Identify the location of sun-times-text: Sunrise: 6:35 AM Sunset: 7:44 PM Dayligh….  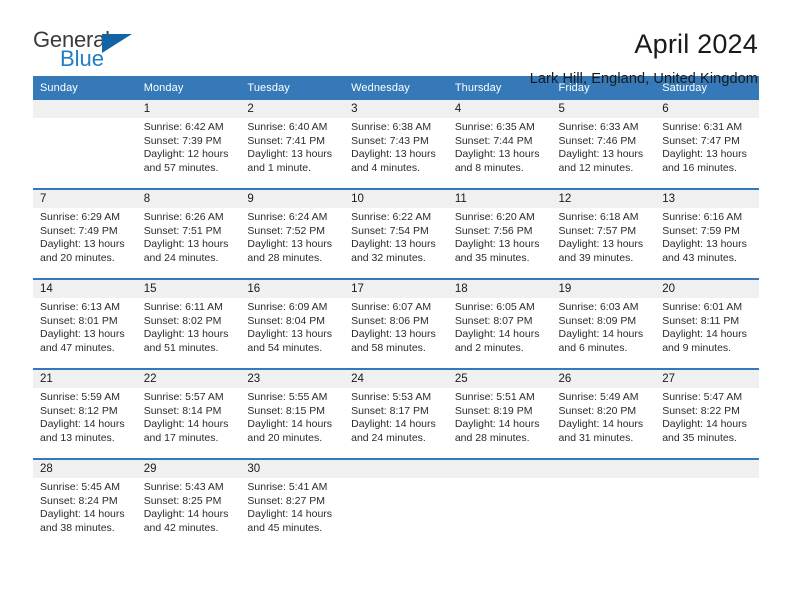
(497, 147).